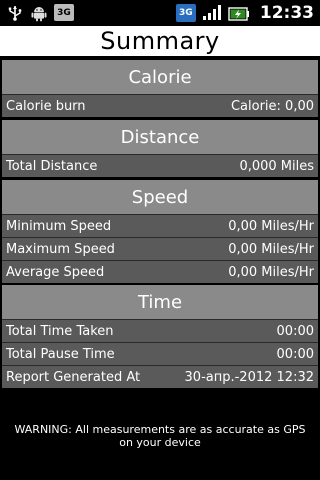 Image resolution: width=320 pixels, height=480 pixels. What do you see at coordinates (64, 12) in the screenshot?
I see `3g-box-icon: 3G` at bounding box center [64, 12].